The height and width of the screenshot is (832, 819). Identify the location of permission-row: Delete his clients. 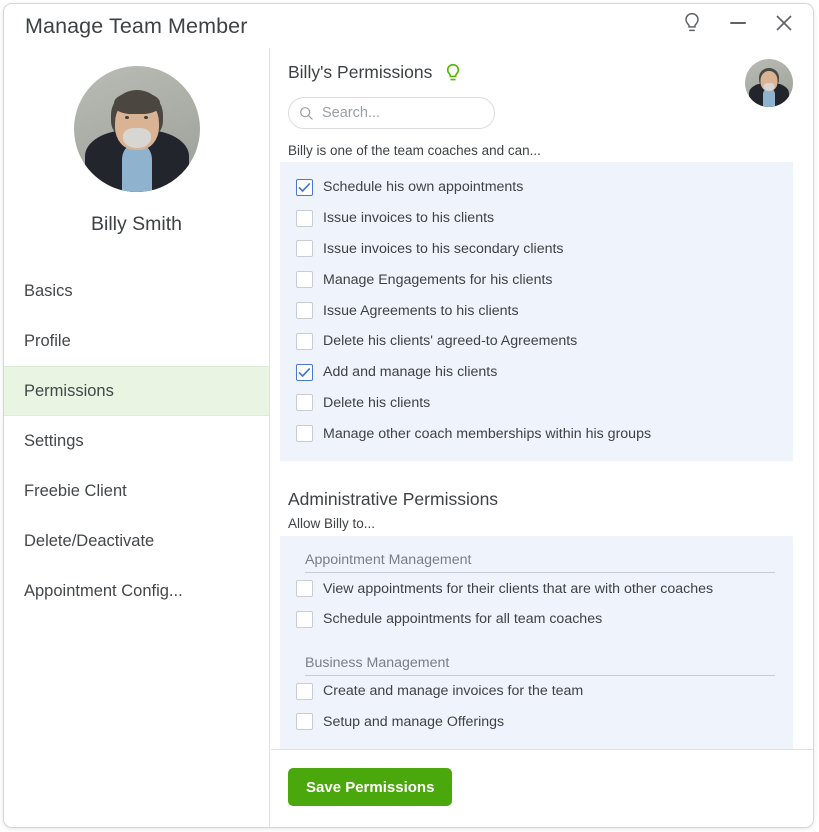
(536, 403).